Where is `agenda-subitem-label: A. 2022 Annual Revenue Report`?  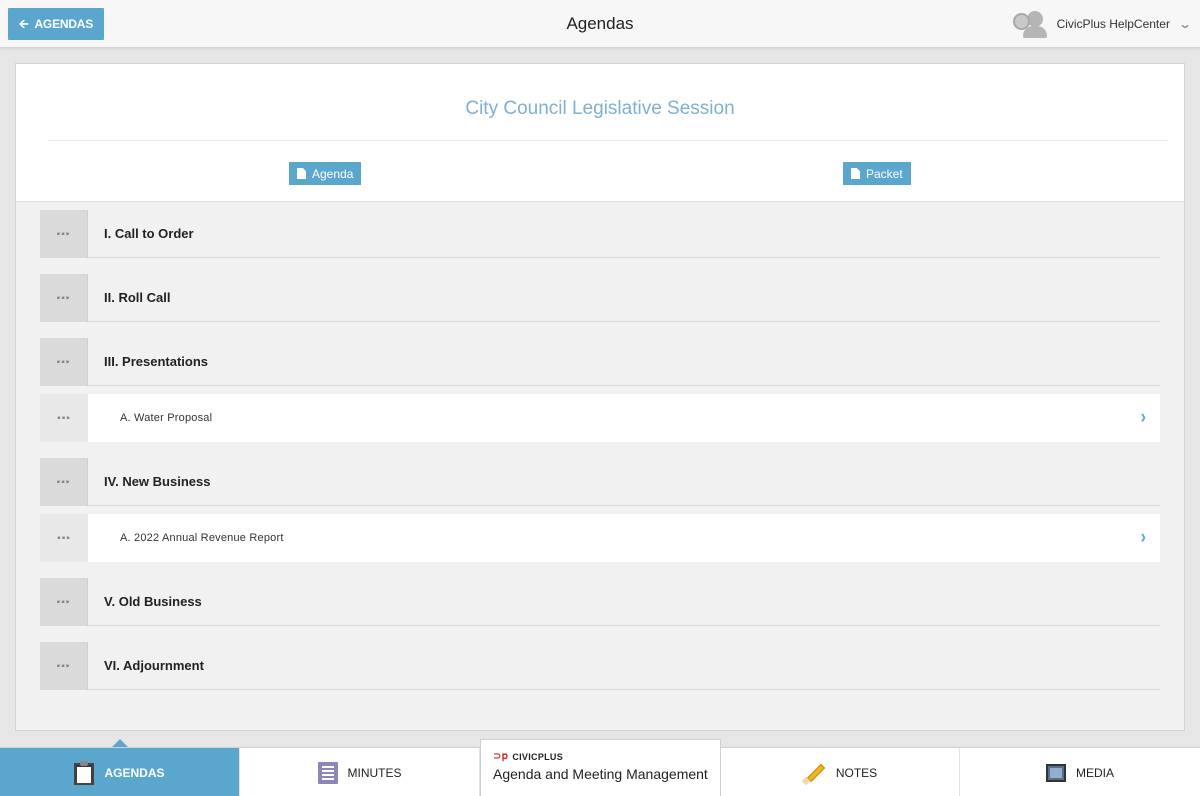
agenda-subitem-label: A. 2022 Annual Revenue Report is located at coordinates (202, 538).